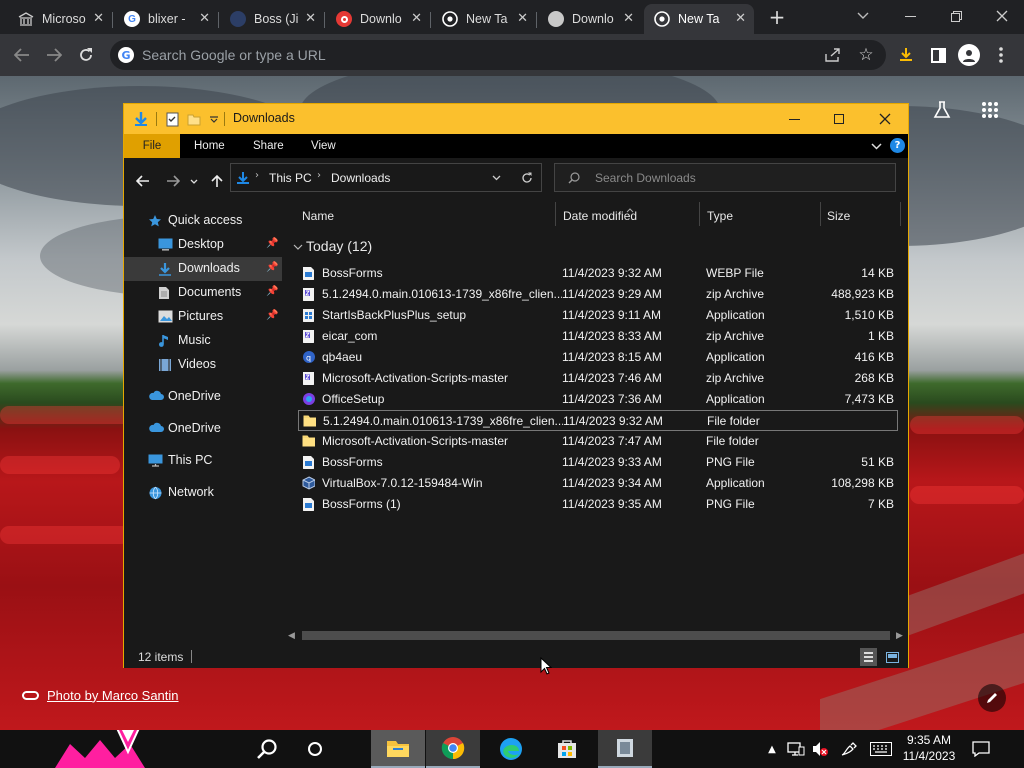 The image size is (1024, 768). I want to click on taskbar-search-icon, so click(267, 749).